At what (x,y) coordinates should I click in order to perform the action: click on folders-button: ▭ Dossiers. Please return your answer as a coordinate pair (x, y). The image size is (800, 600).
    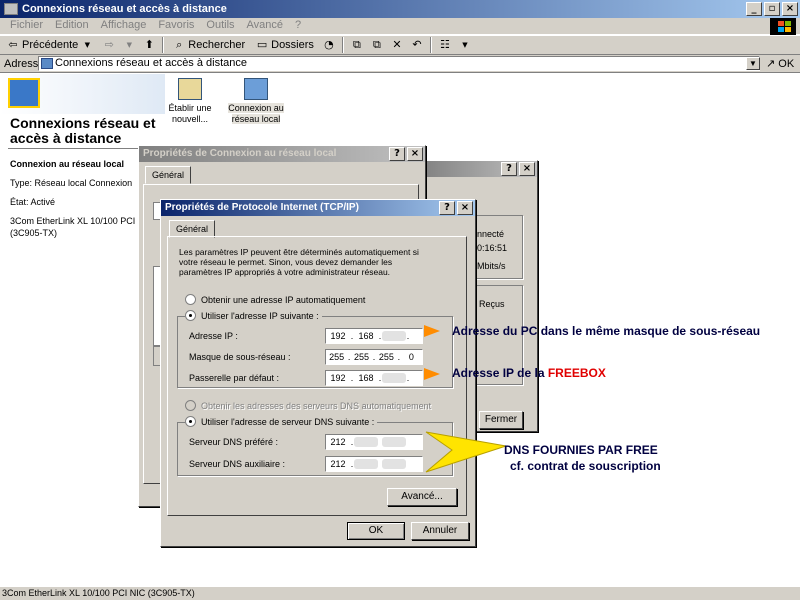
    Looking at the image, I should click on (284, 45).